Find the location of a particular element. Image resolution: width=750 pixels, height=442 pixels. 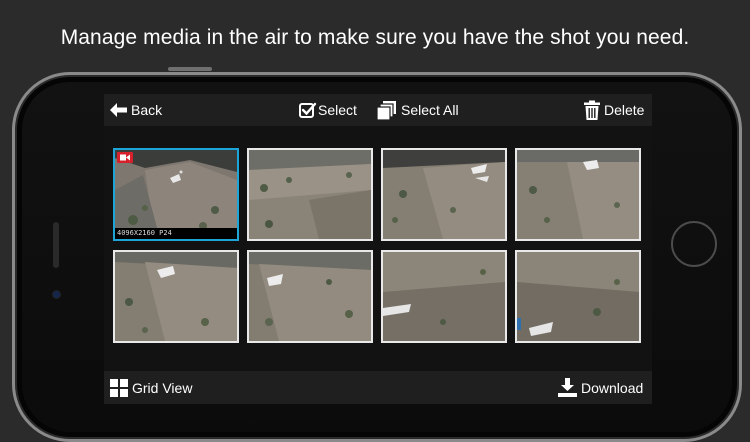

select-all-button: Select All is located at coordinates (417, 110).